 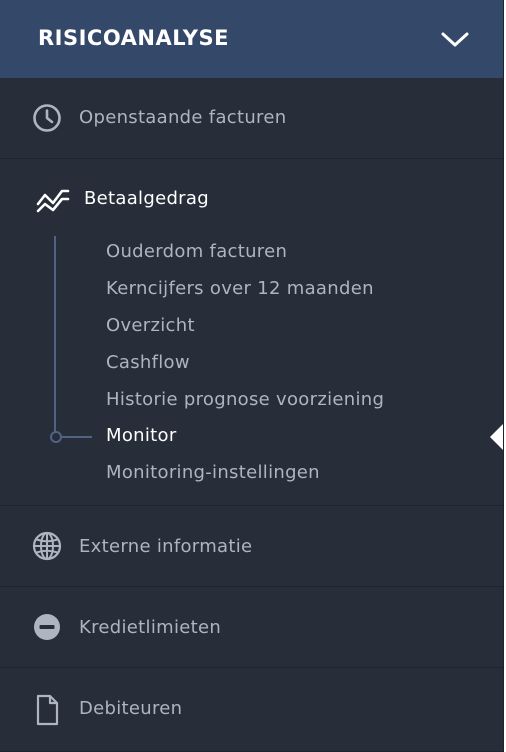 I want to click on minus-circle-icon, so click(x=47, y=627).